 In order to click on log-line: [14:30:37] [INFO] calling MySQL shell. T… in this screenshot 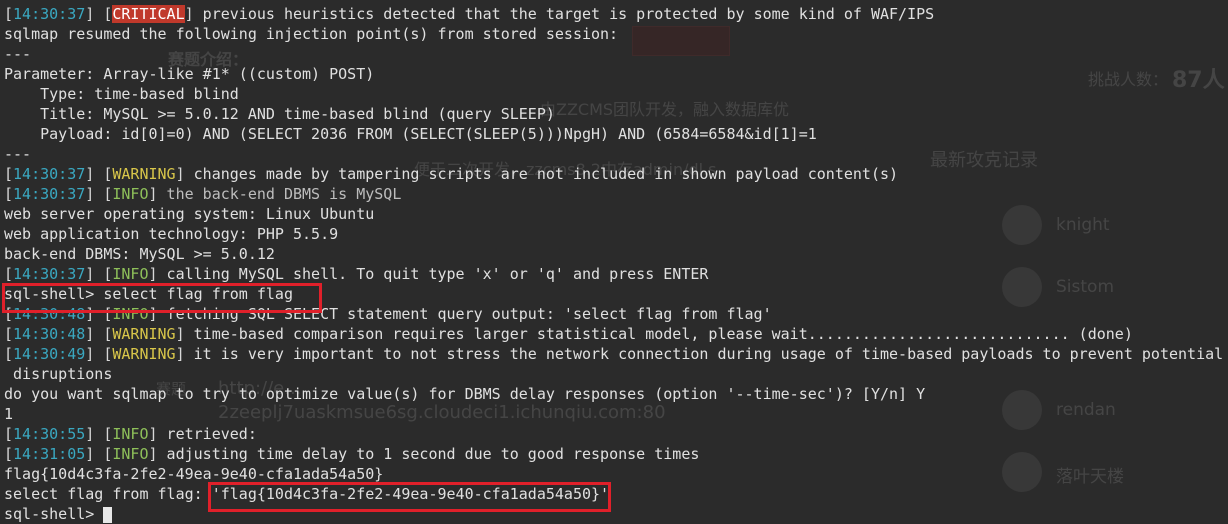, I will do `click(356, 274)`.